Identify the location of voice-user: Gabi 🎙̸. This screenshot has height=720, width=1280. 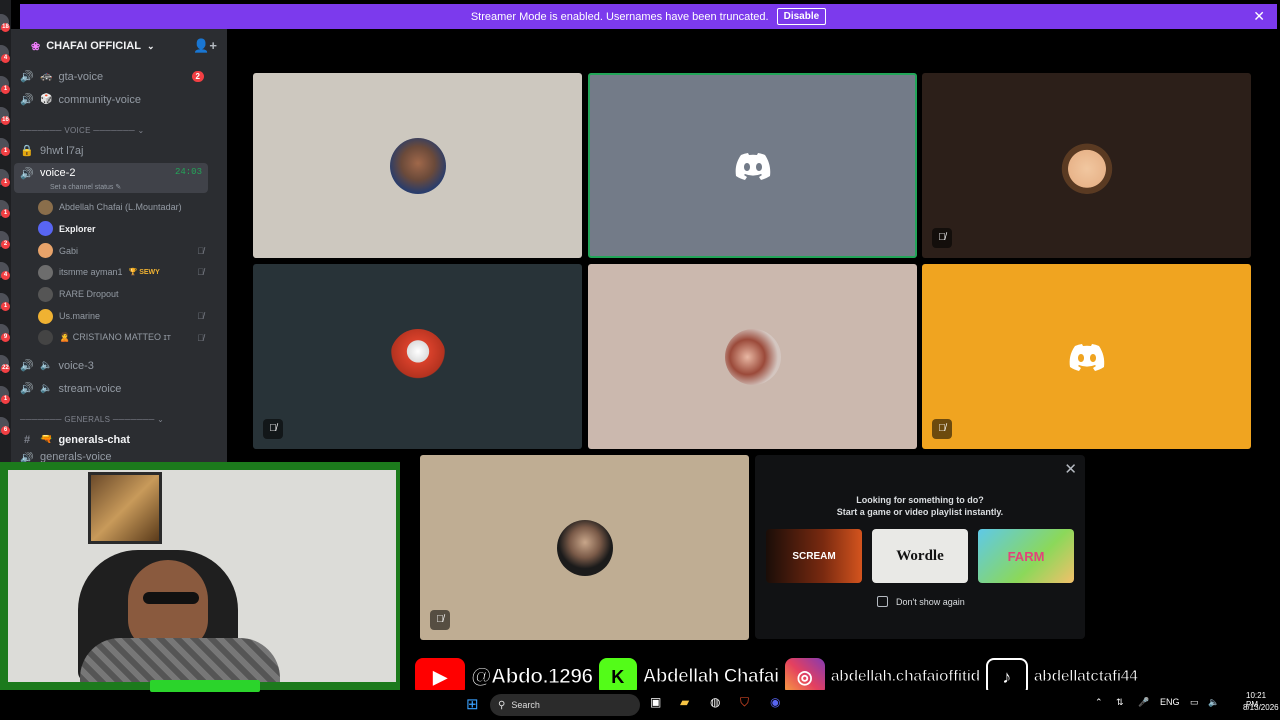
(123, 251).